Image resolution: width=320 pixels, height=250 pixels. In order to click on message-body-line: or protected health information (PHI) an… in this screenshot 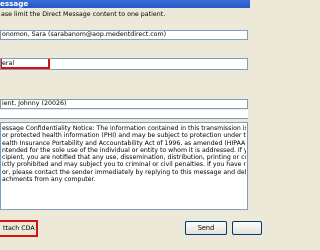, I will do `click(124, 136)`.